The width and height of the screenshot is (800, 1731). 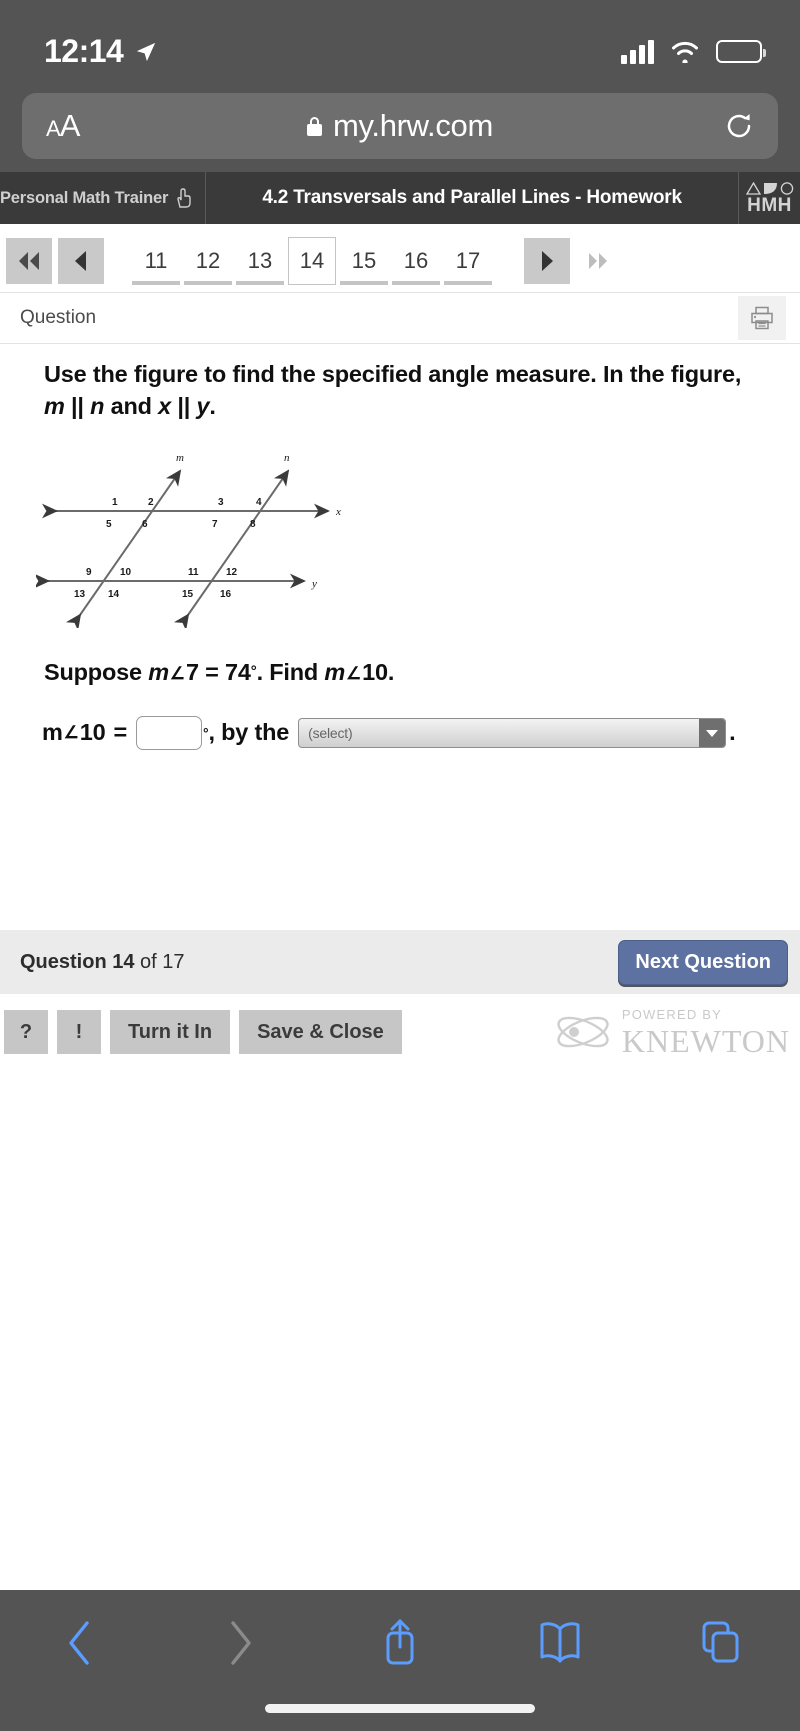 I want to click on browser-forward-button, so click(x=240, y=1643).